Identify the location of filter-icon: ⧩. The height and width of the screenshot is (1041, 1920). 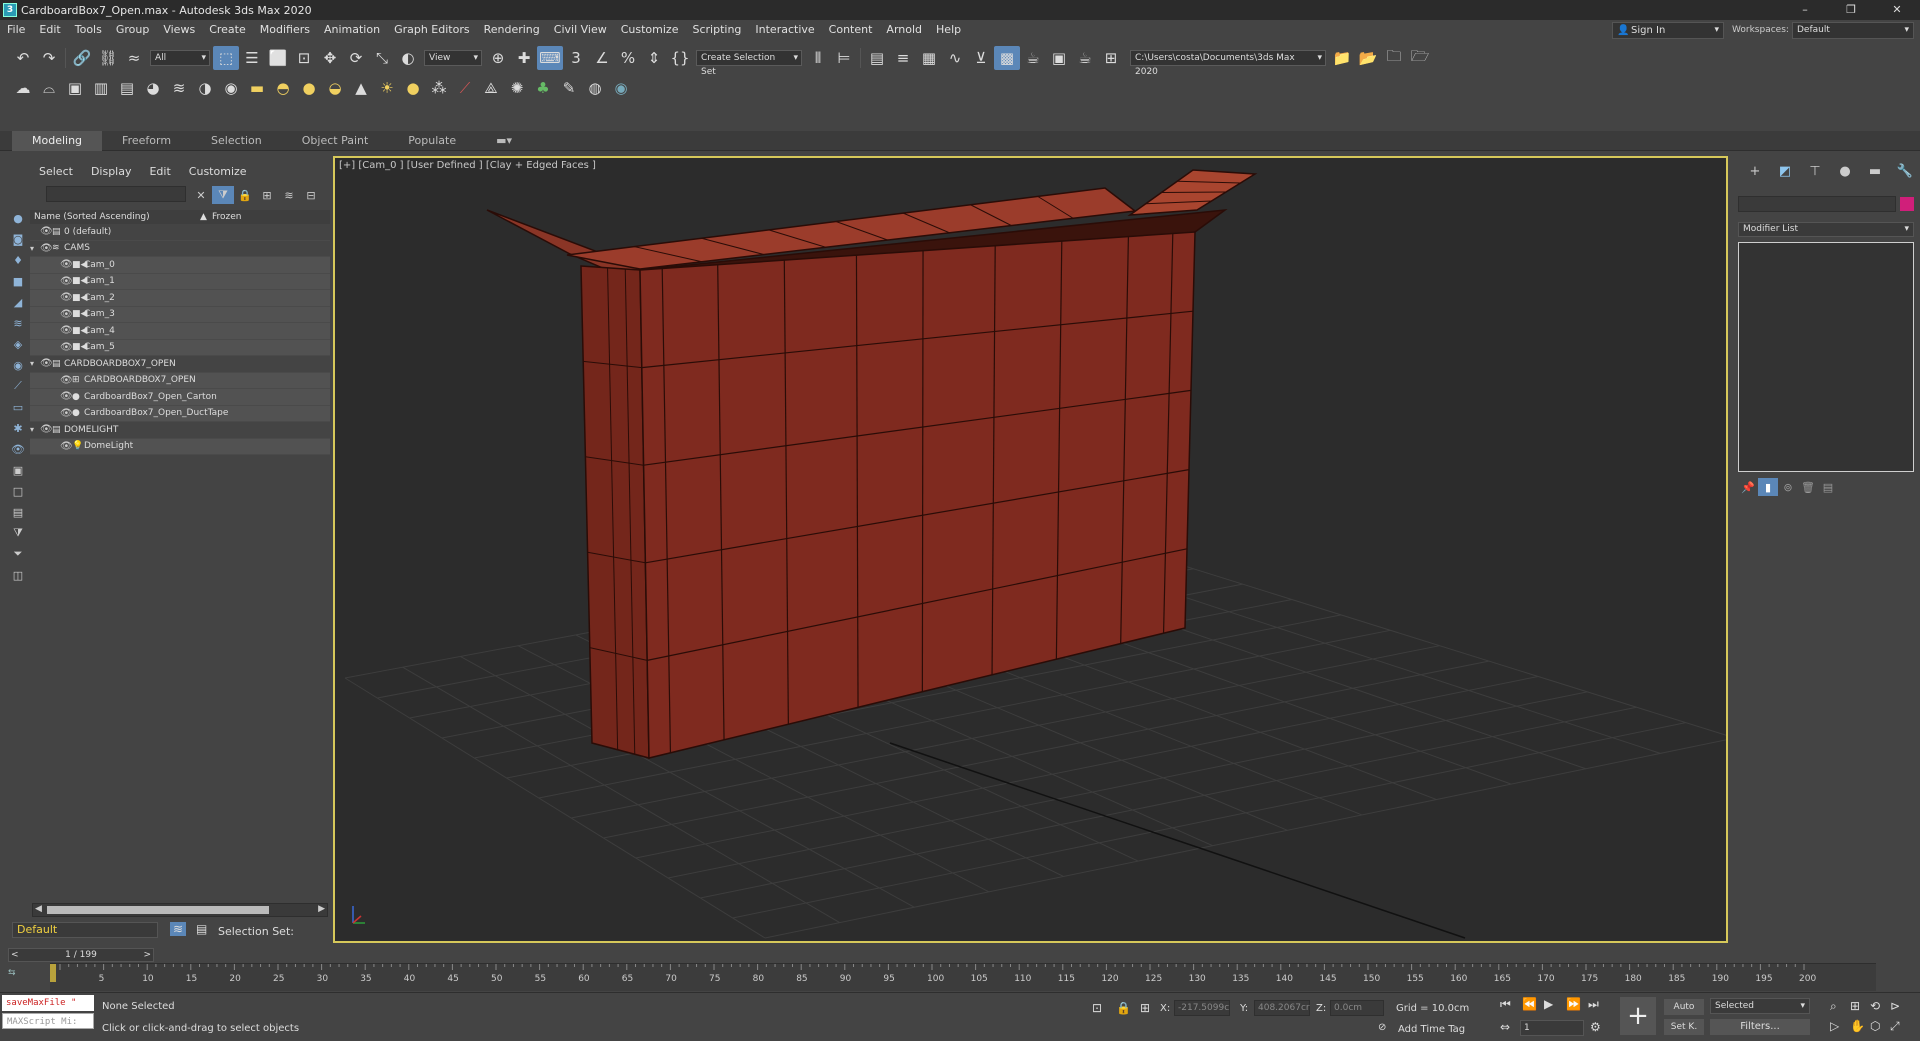
(18, 533).